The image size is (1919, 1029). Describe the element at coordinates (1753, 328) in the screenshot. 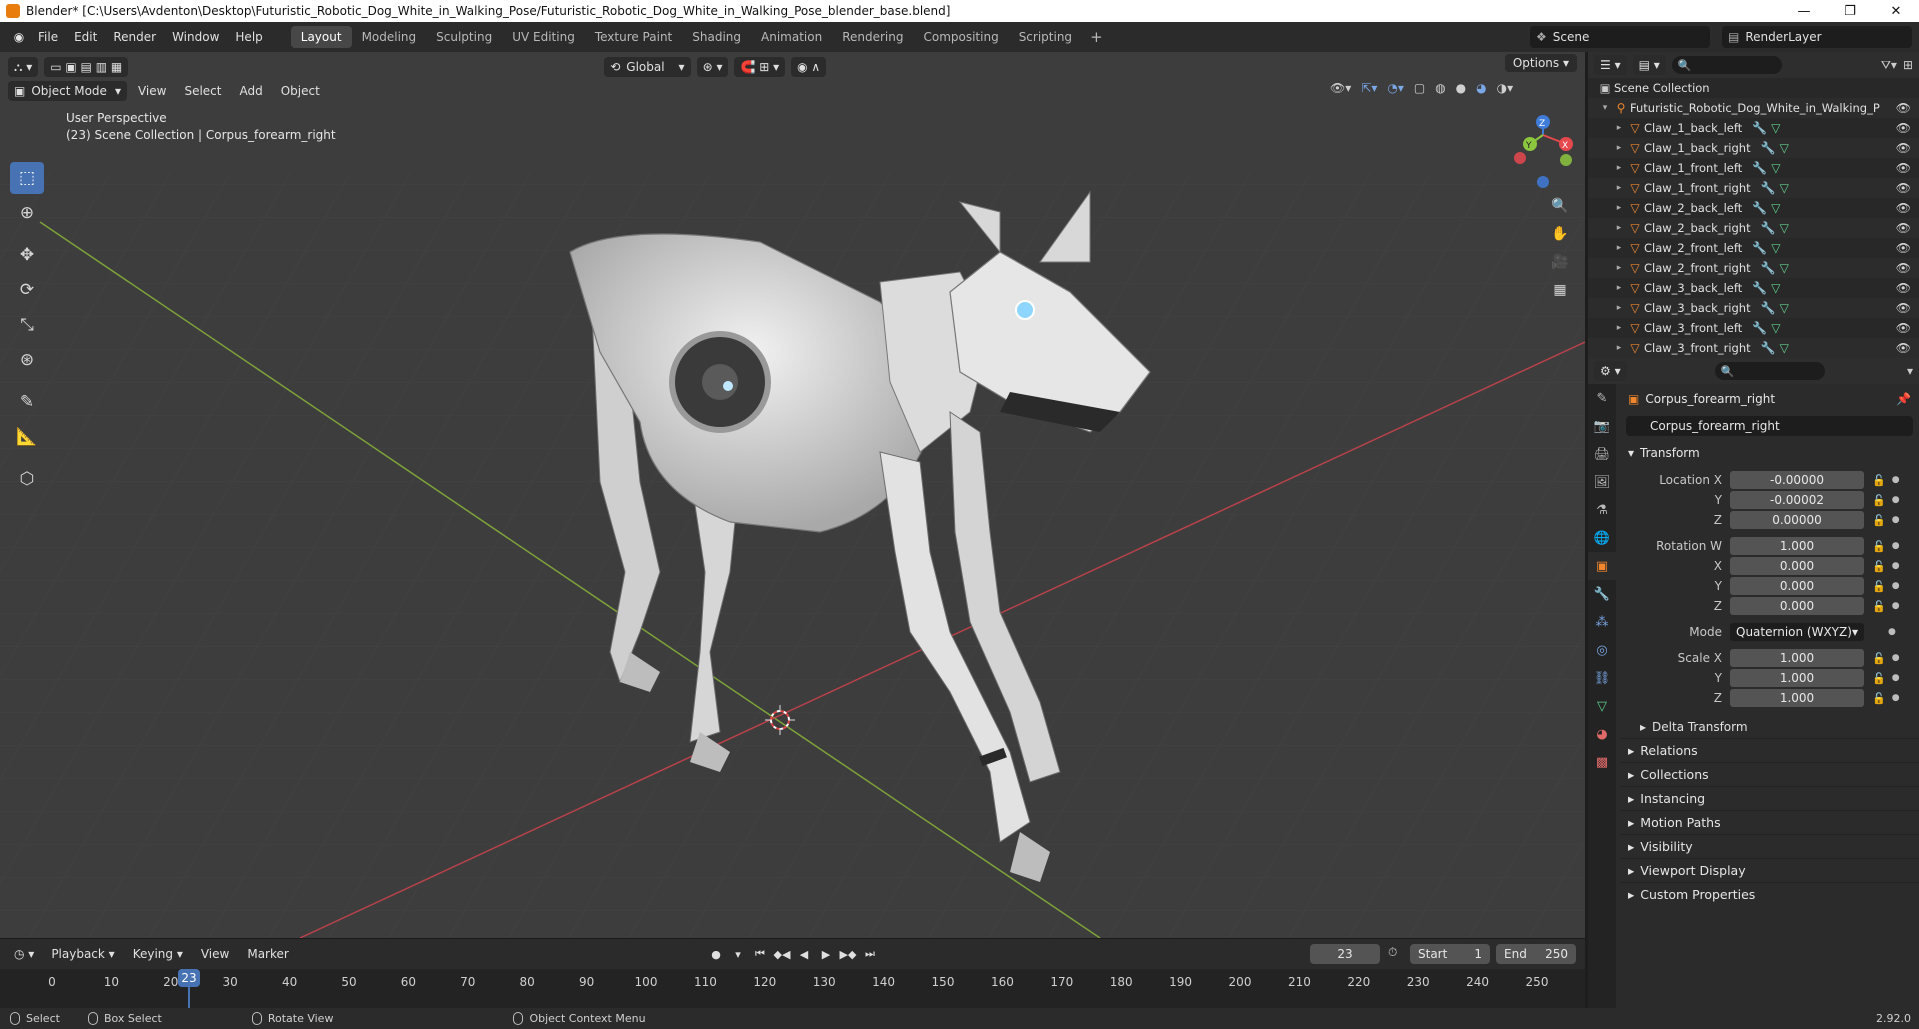

I see `outliner-object-row: ▸ ▽ Claw_3_front_left 🔧 ▽ 👁` at that location.